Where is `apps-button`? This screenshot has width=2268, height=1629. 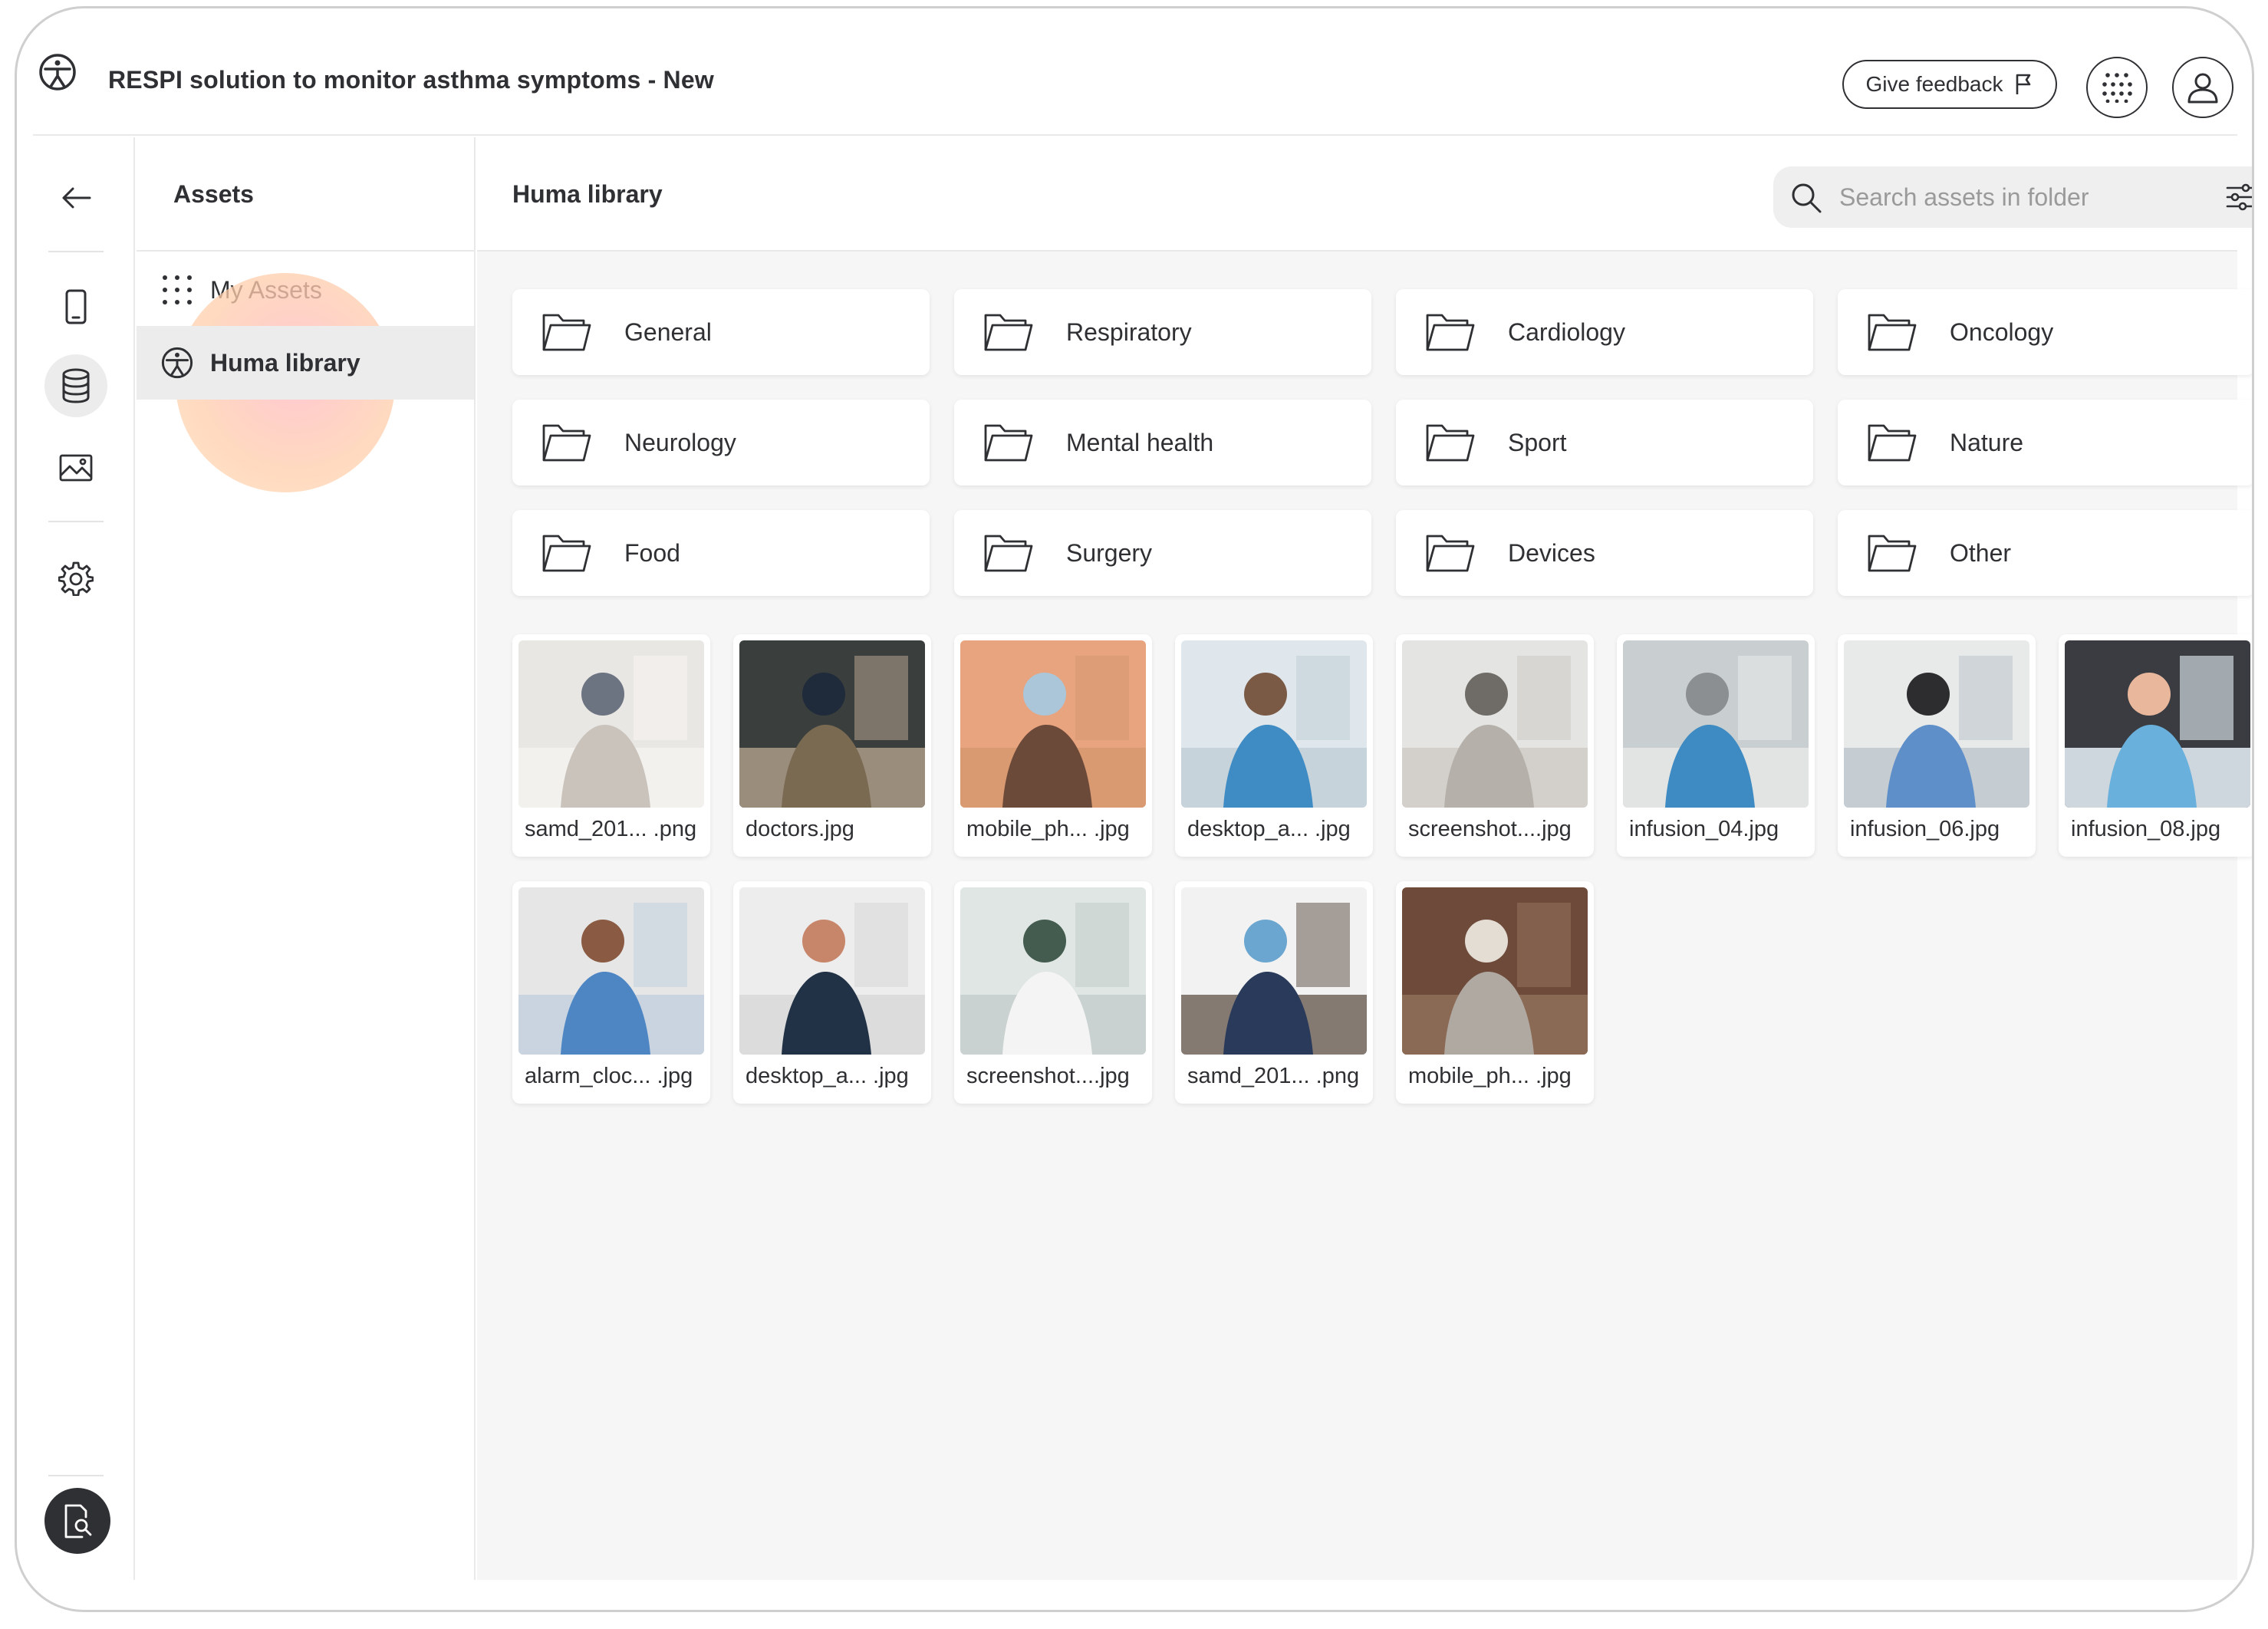 apps-button is located at coordinates (2117, 87).